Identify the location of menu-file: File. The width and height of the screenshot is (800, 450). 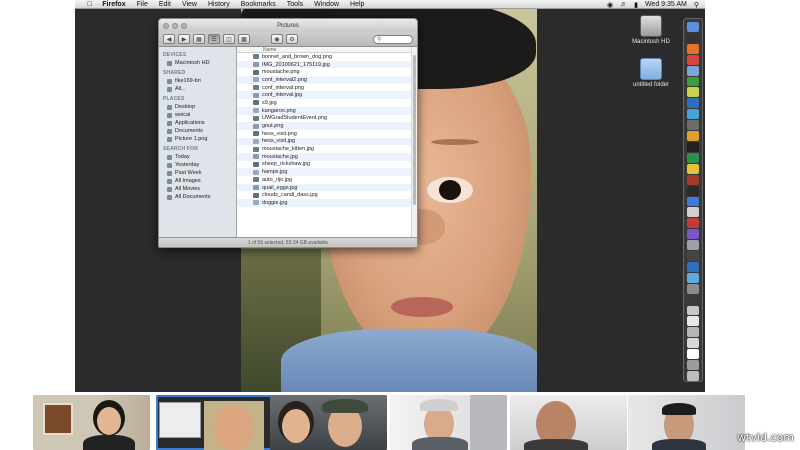
(142, 4).